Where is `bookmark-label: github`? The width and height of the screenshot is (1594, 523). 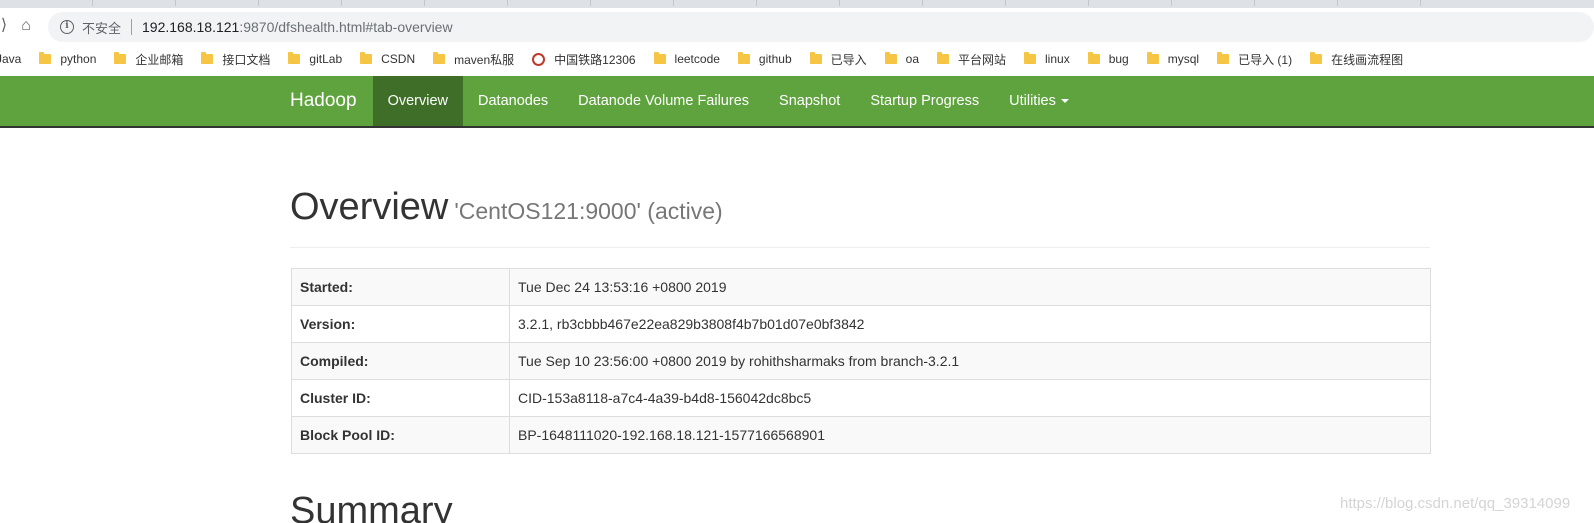 bookmark-label: github is located at coordinates (775, 59).